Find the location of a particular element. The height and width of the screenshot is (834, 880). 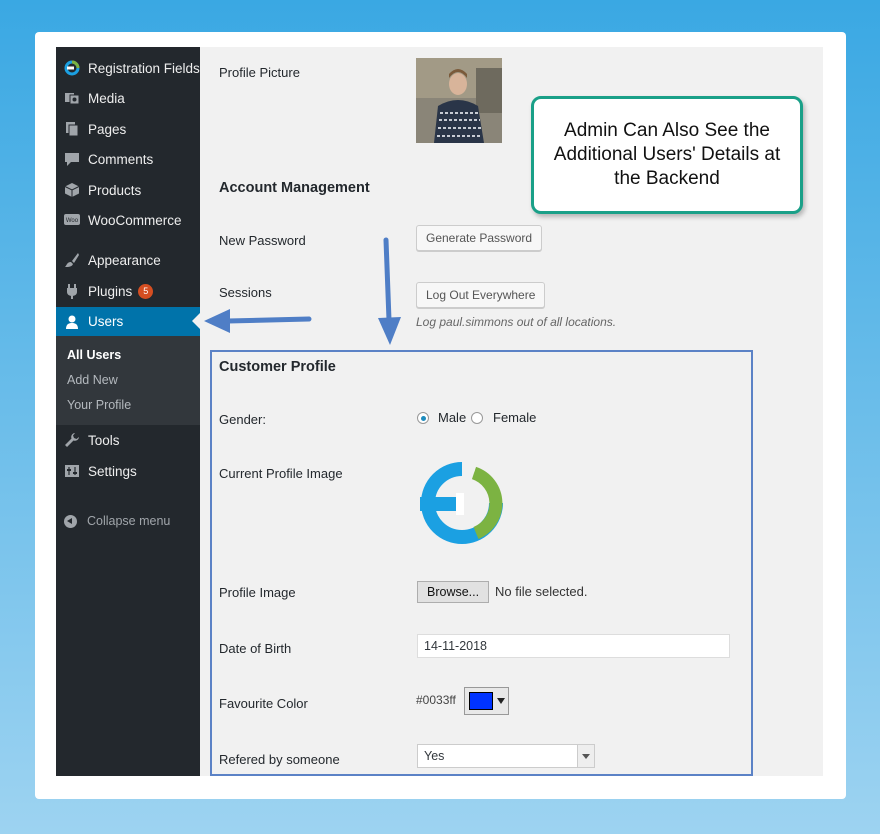

arrow-to-users-menu is located at coordinates (258, 321).